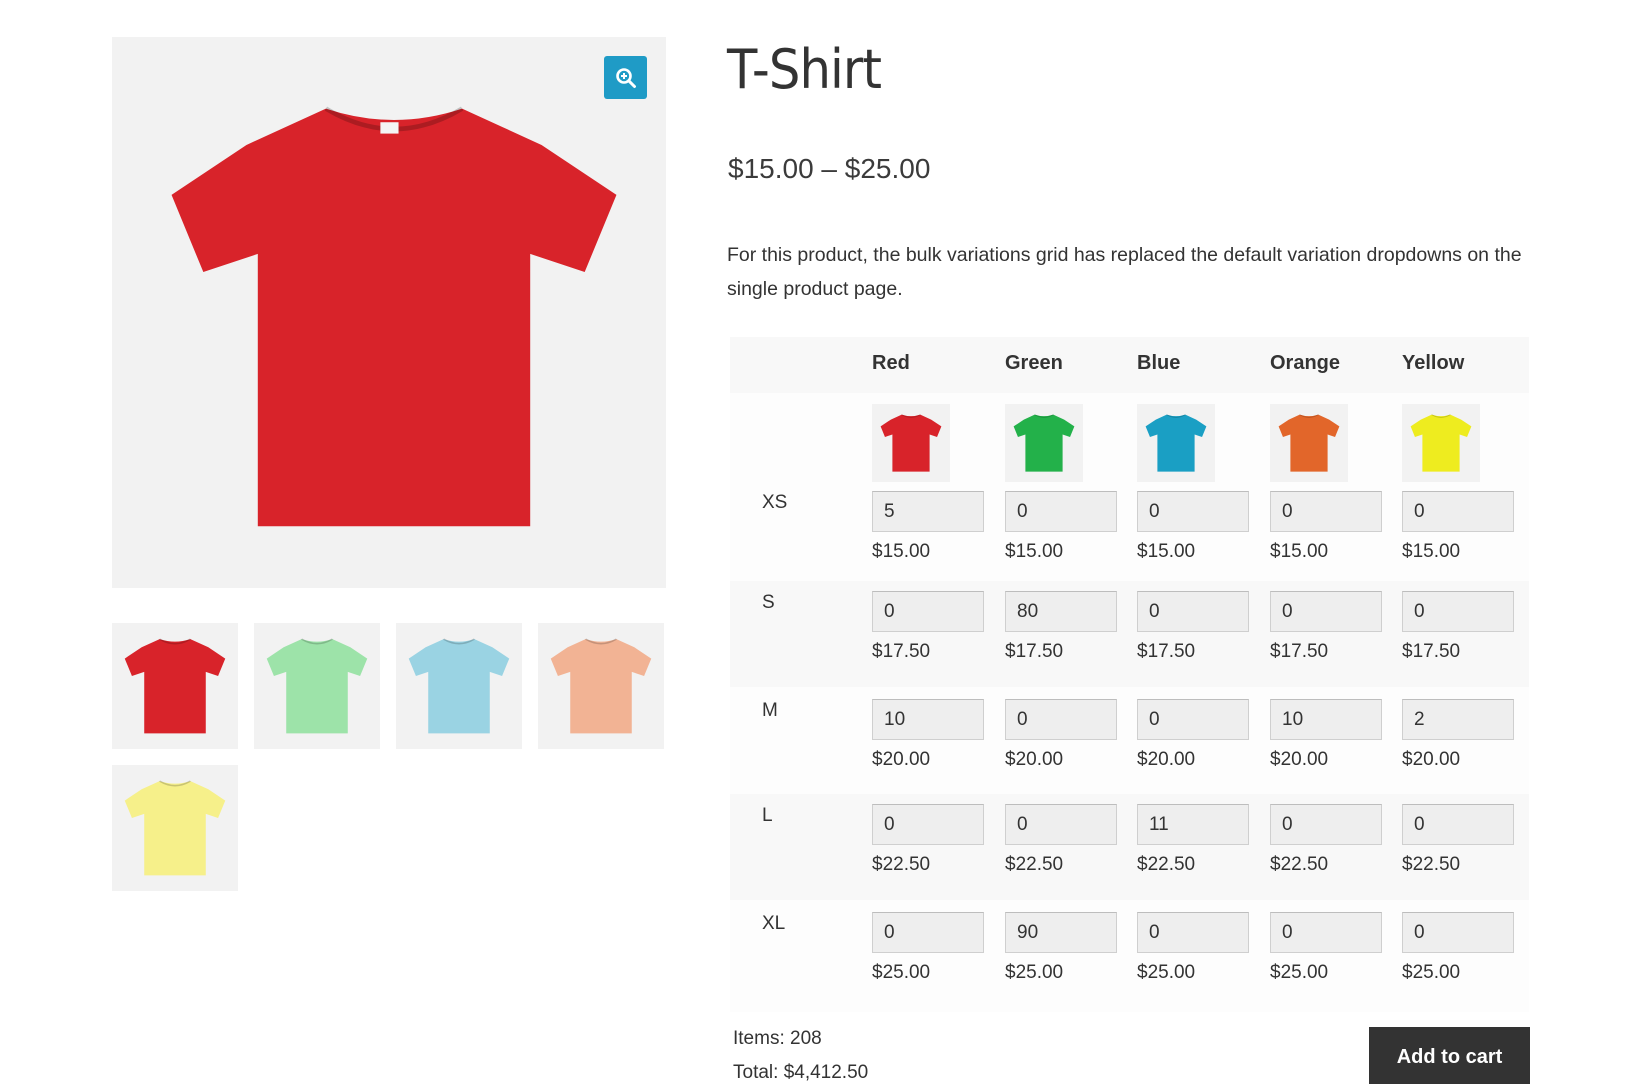 This screenshot has height=1084, width=1640. Describe the element at coordinates (829, 168) in the screenshot. I see `price-range: $15.00 – $25.00` at that location.